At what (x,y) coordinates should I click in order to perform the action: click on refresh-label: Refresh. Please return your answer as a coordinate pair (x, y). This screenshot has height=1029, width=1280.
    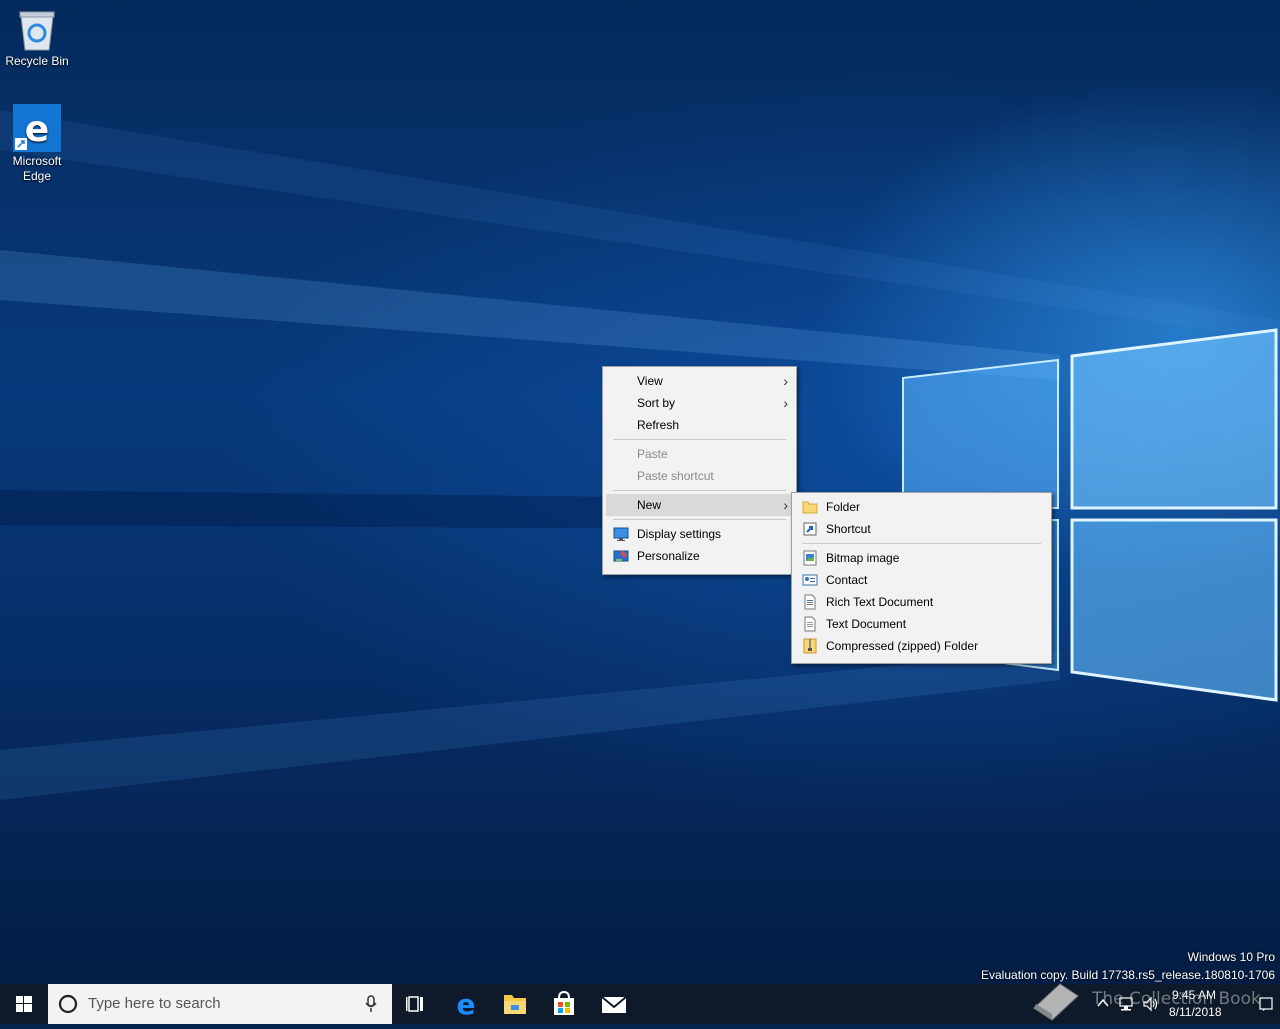
    Looking at the image, I should click on (658, 425).